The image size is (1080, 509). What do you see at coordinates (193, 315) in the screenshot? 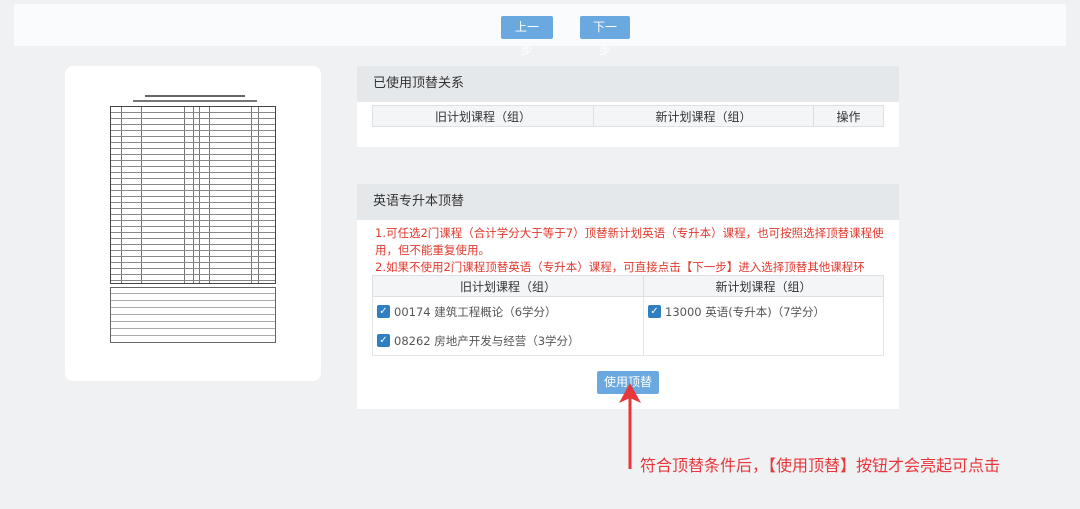
I see `doc-notes` at bounding box center [193, 315].